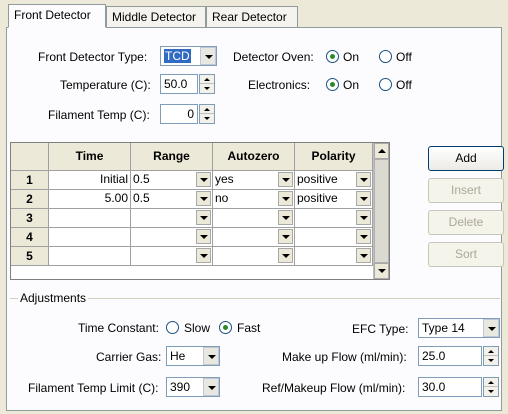 The image size is (508, 414). I want to click on filament-temp-label: Filament Temp (C):, so click(99, 115).